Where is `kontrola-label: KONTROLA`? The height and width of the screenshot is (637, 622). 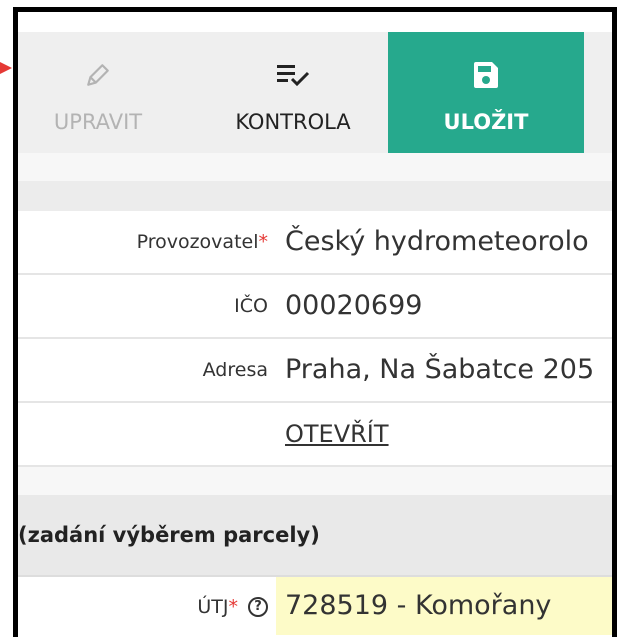
kontrola-label: KONTROLA is located at coordinates (293, 122).